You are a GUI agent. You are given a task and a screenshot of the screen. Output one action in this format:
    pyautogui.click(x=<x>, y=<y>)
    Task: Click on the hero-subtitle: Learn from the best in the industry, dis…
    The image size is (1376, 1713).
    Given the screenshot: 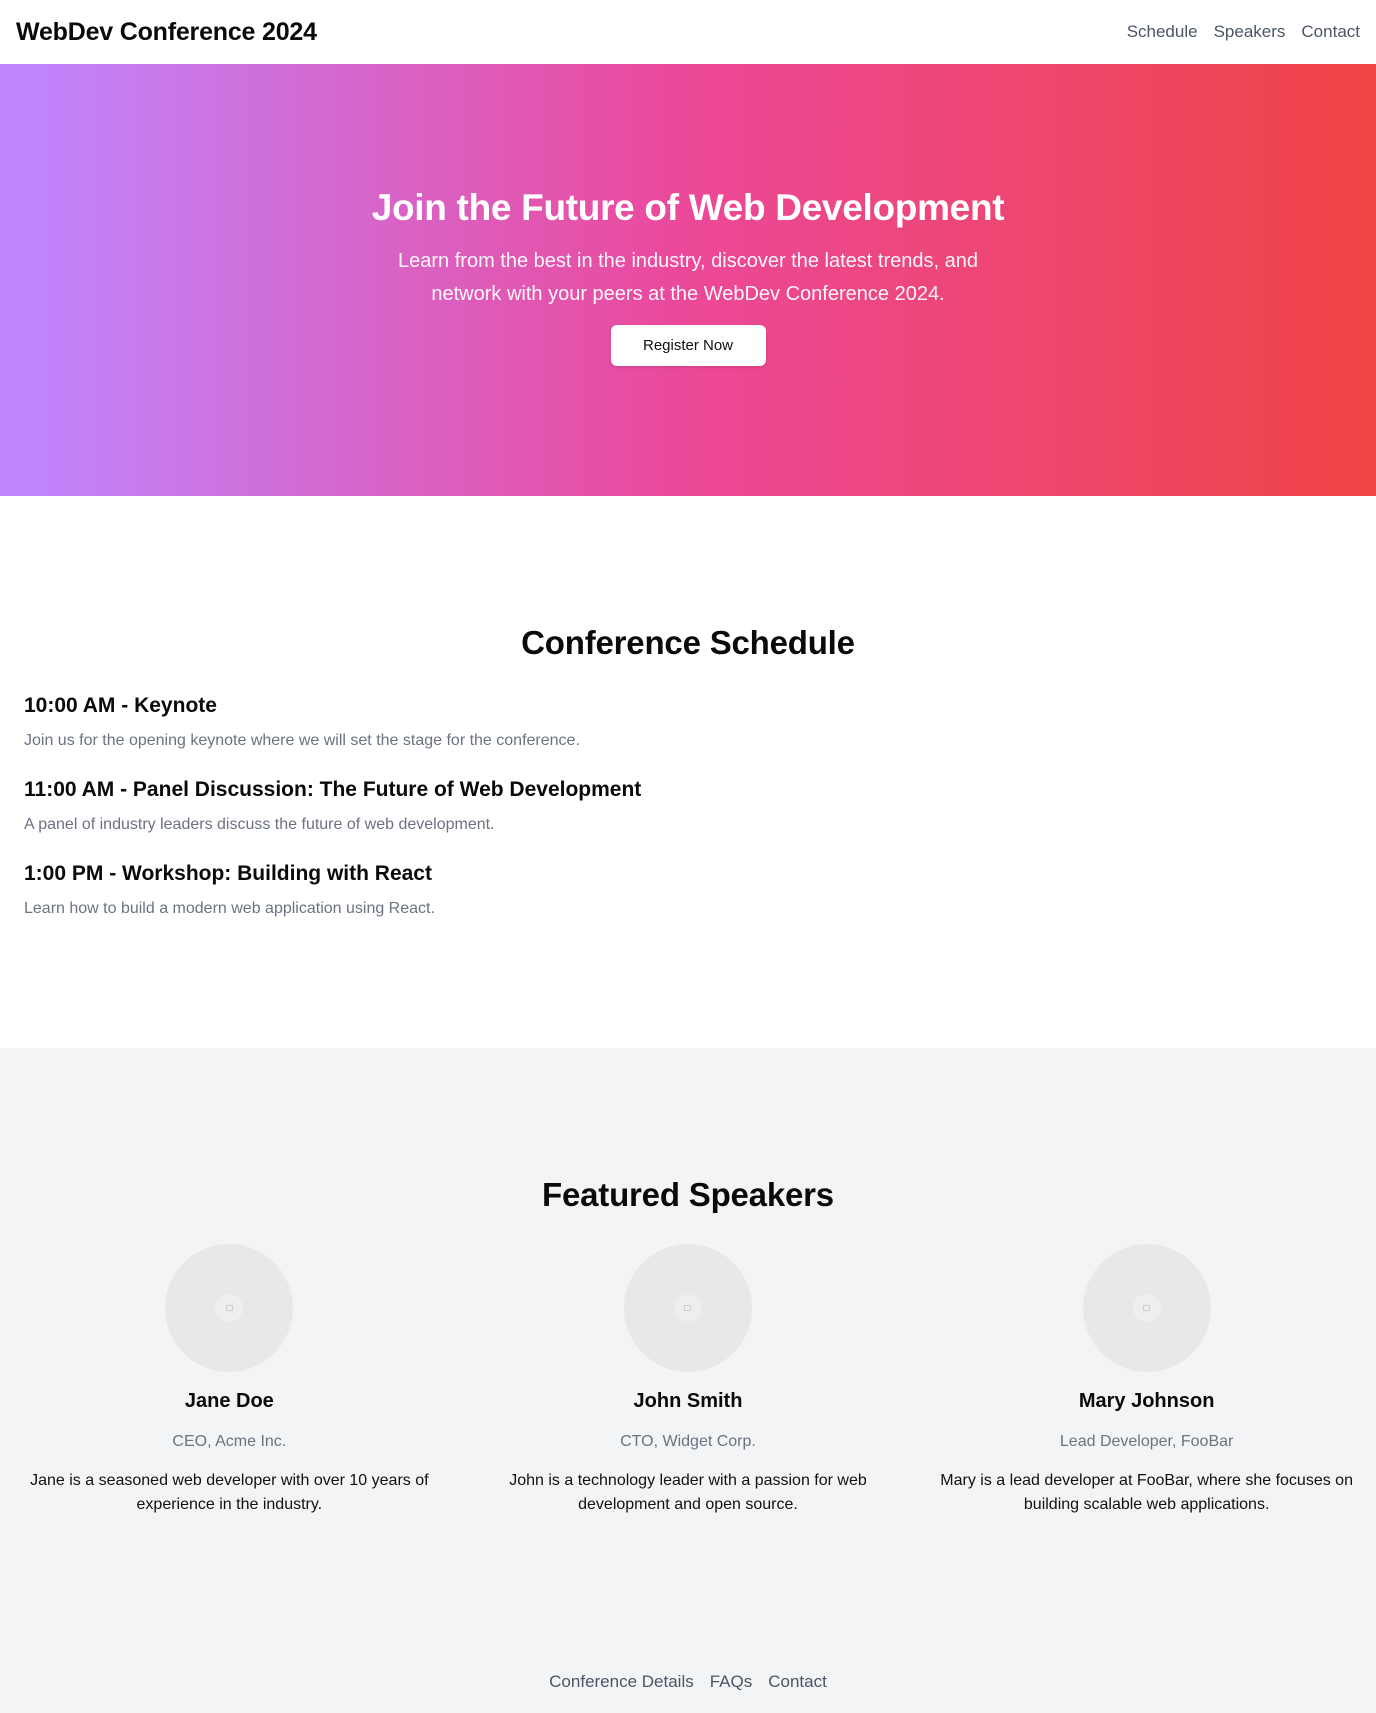 What is the action you would take?
    pyautogui.click(x=688, y=277)
    